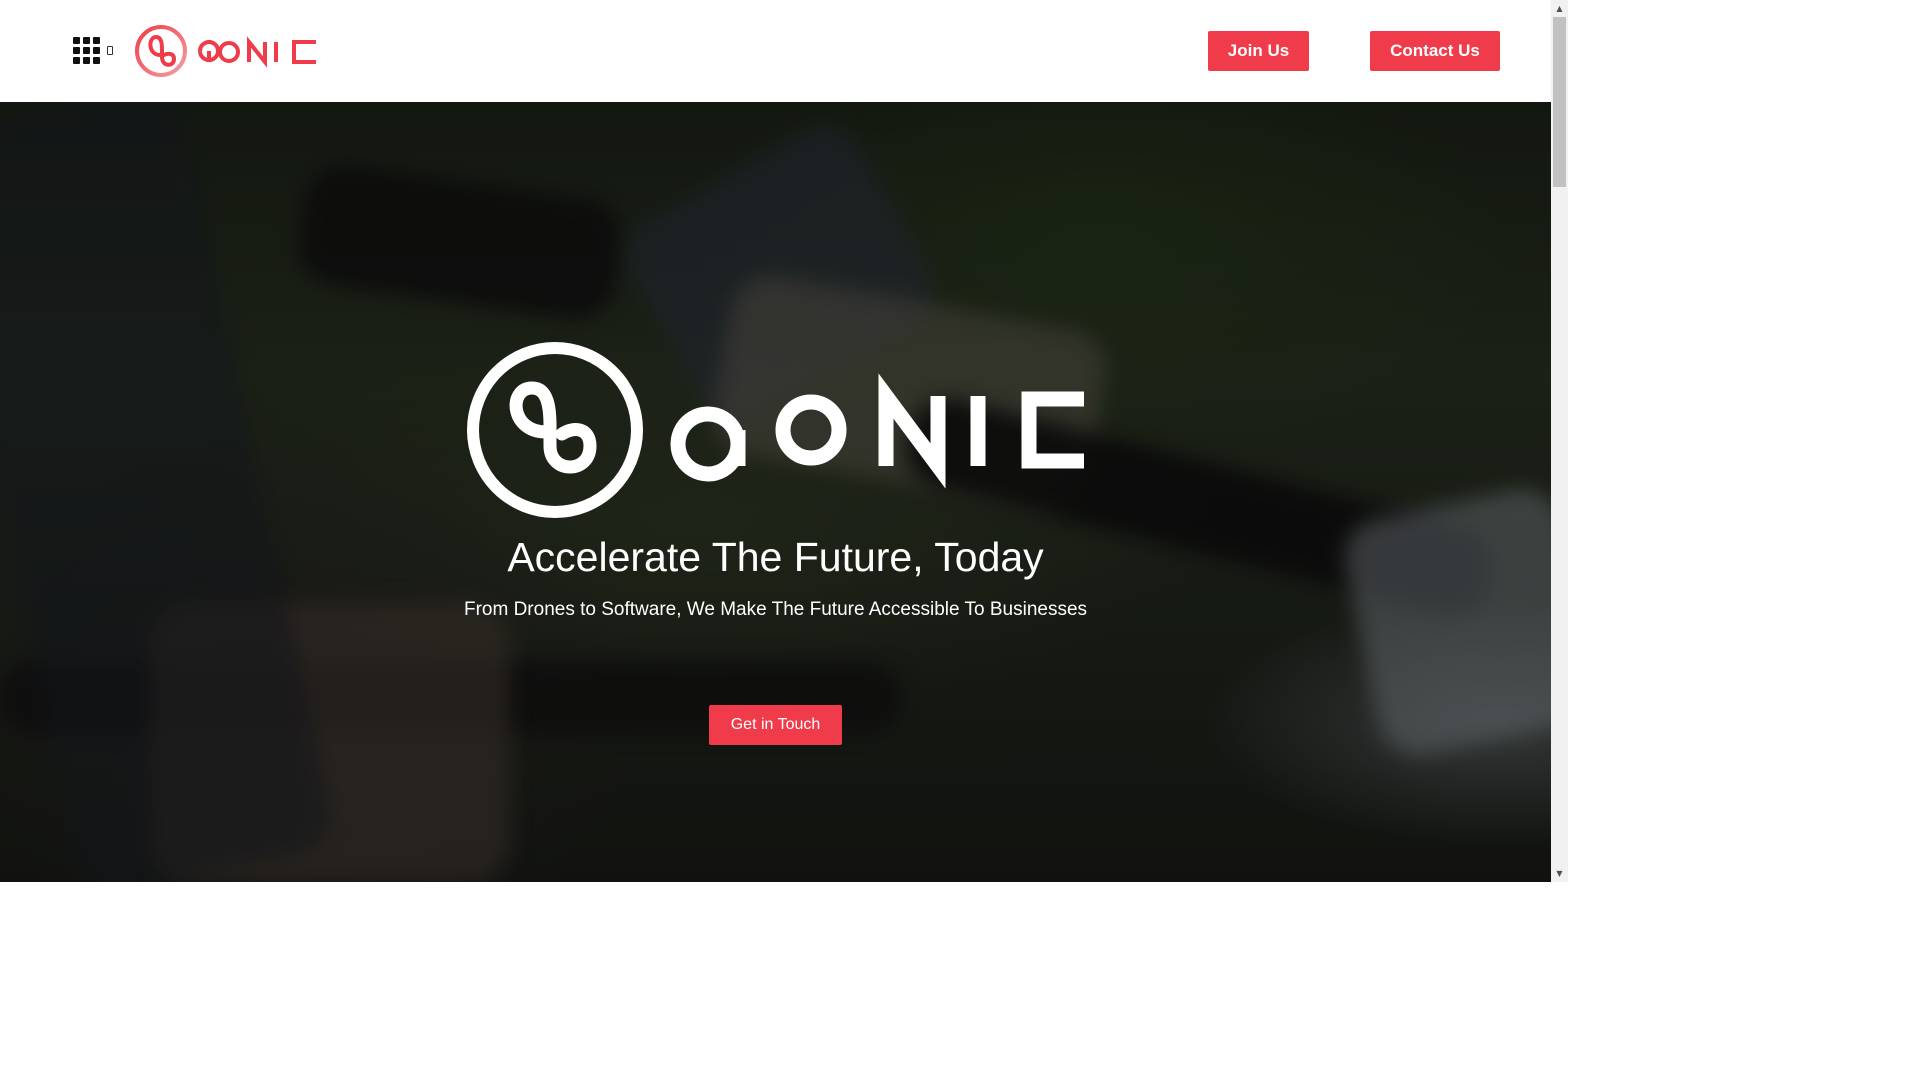 This screenshot has height=1080, width=1920. What do you see at coordinates (1435, 51) in the screenshot?
I see `contact-us-button: Contact Us` at bounding box center [1435, 51].